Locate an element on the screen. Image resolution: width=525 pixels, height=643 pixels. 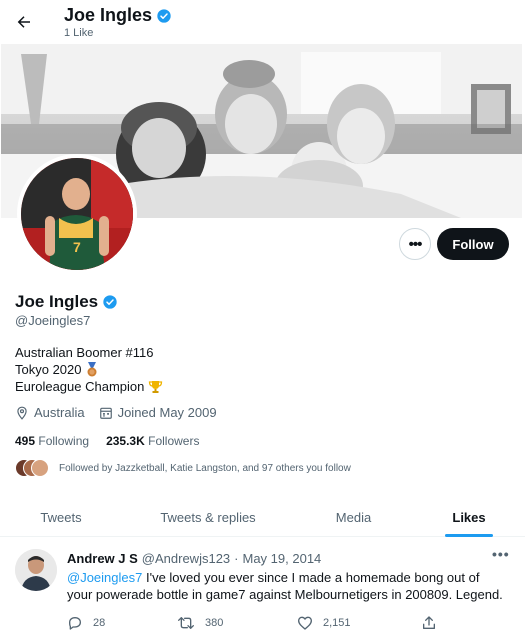
tweet-header: Andrew J S @Andrewjs123 · May 19, 2014 is located at coordinates (194, 558).